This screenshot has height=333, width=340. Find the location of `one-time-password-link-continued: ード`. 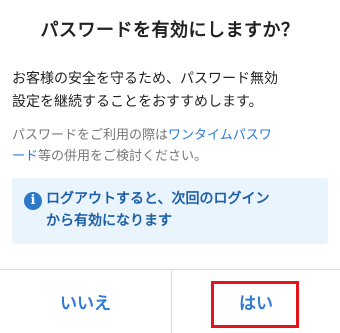

one-time-password-link-continued: ード is located at coordinates (25, 156).